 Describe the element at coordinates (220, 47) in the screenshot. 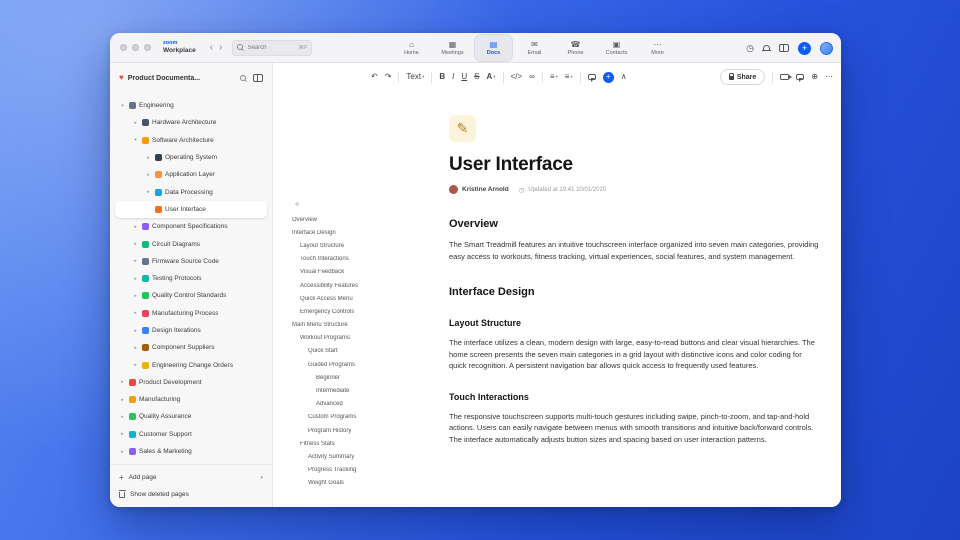

I see `forward-button: ›` at that location.